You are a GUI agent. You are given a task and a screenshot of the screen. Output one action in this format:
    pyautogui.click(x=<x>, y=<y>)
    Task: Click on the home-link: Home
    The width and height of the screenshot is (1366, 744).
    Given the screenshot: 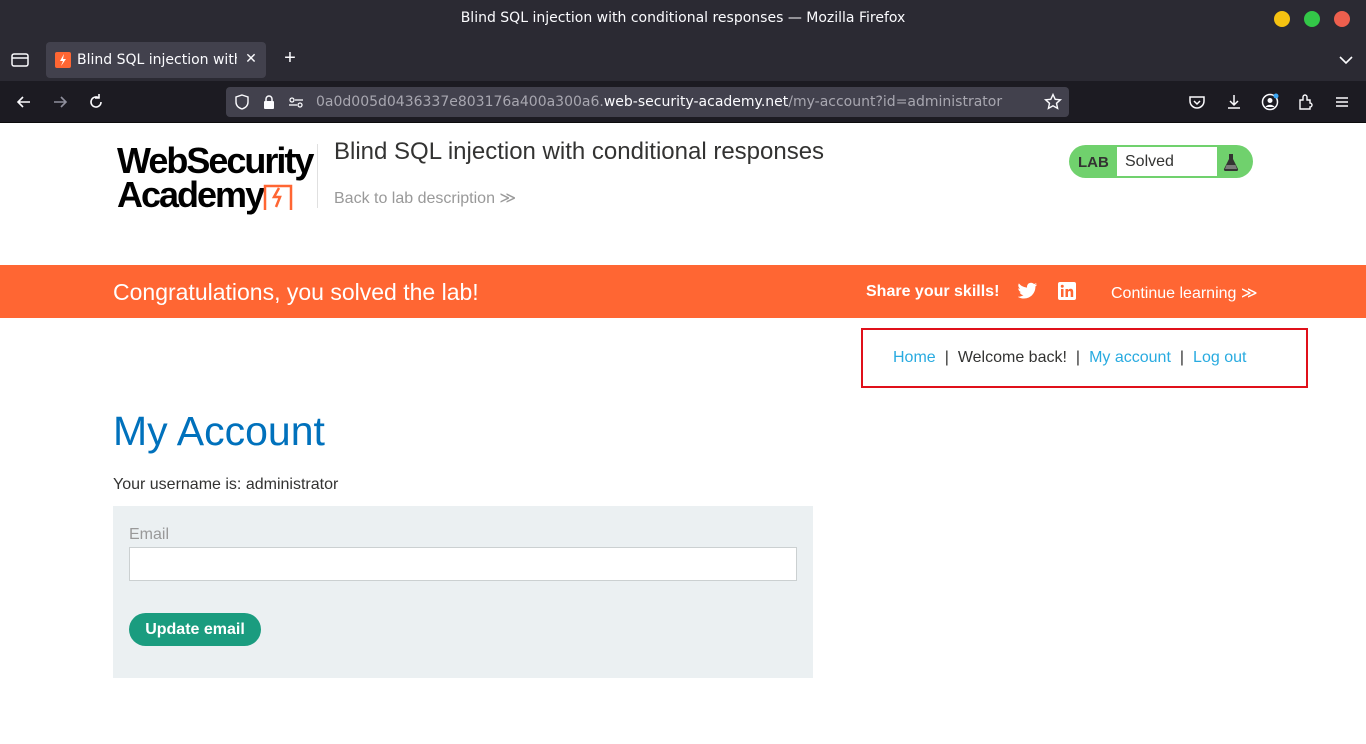 What is the action you would take?
    pyautogui.click(x=914, y=357)
    